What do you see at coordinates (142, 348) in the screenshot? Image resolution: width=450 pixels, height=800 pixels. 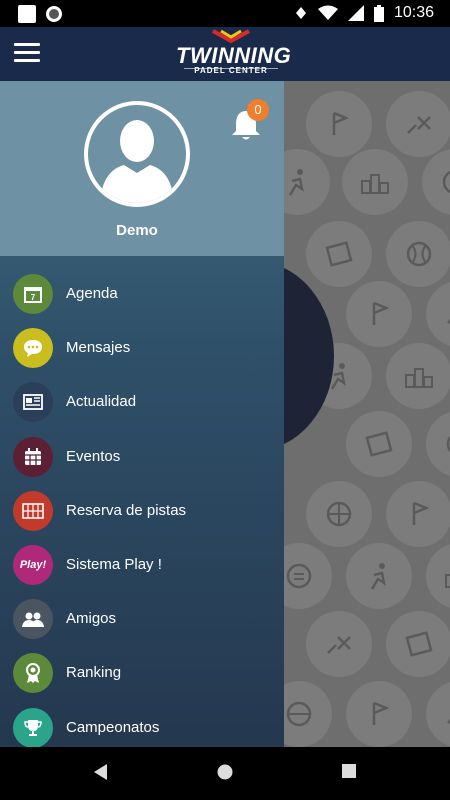 I see `menu-item-mensajes: Mensajes` at bounding box center [142, 348].